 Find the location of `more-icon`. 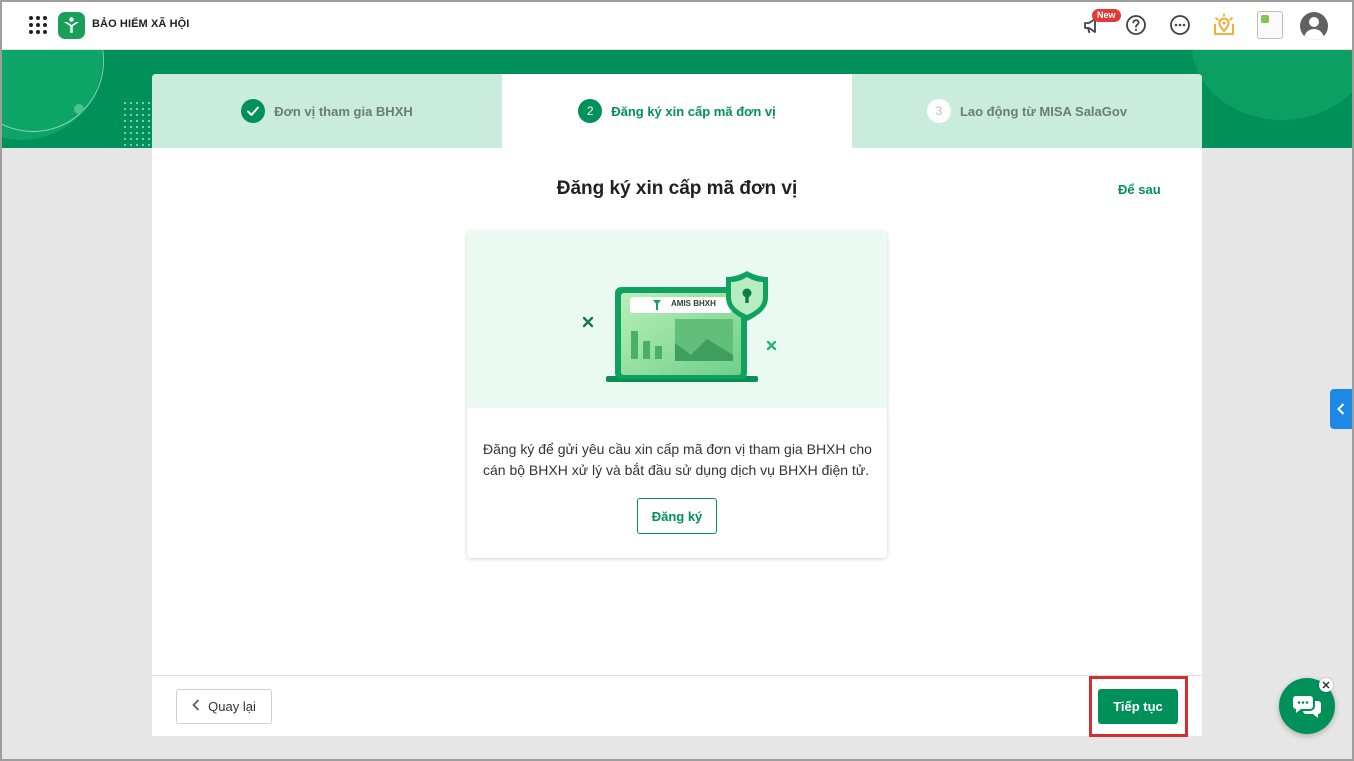

more-icon is located at coordinates (1180, 25).